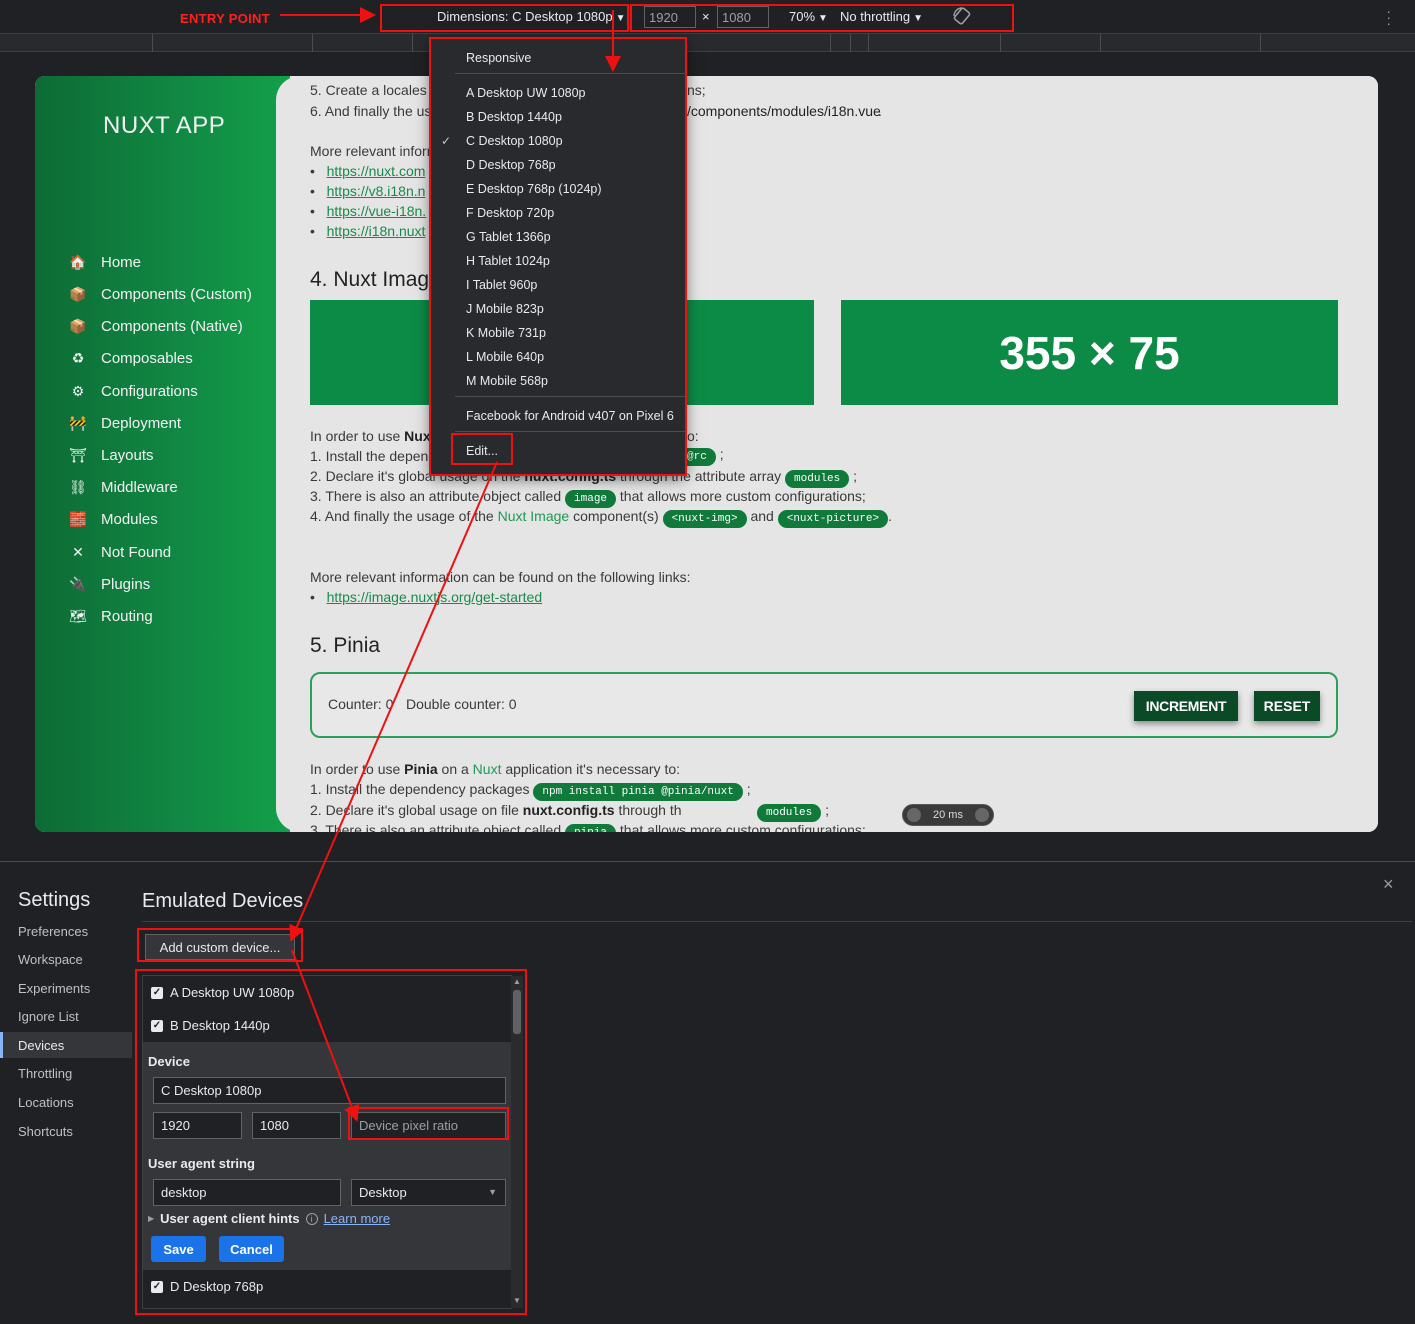  Describe the element at coordinates (222, 992) in the screenshot. I see `device-row: ✓ A Desktop UW 1080p` at that location.